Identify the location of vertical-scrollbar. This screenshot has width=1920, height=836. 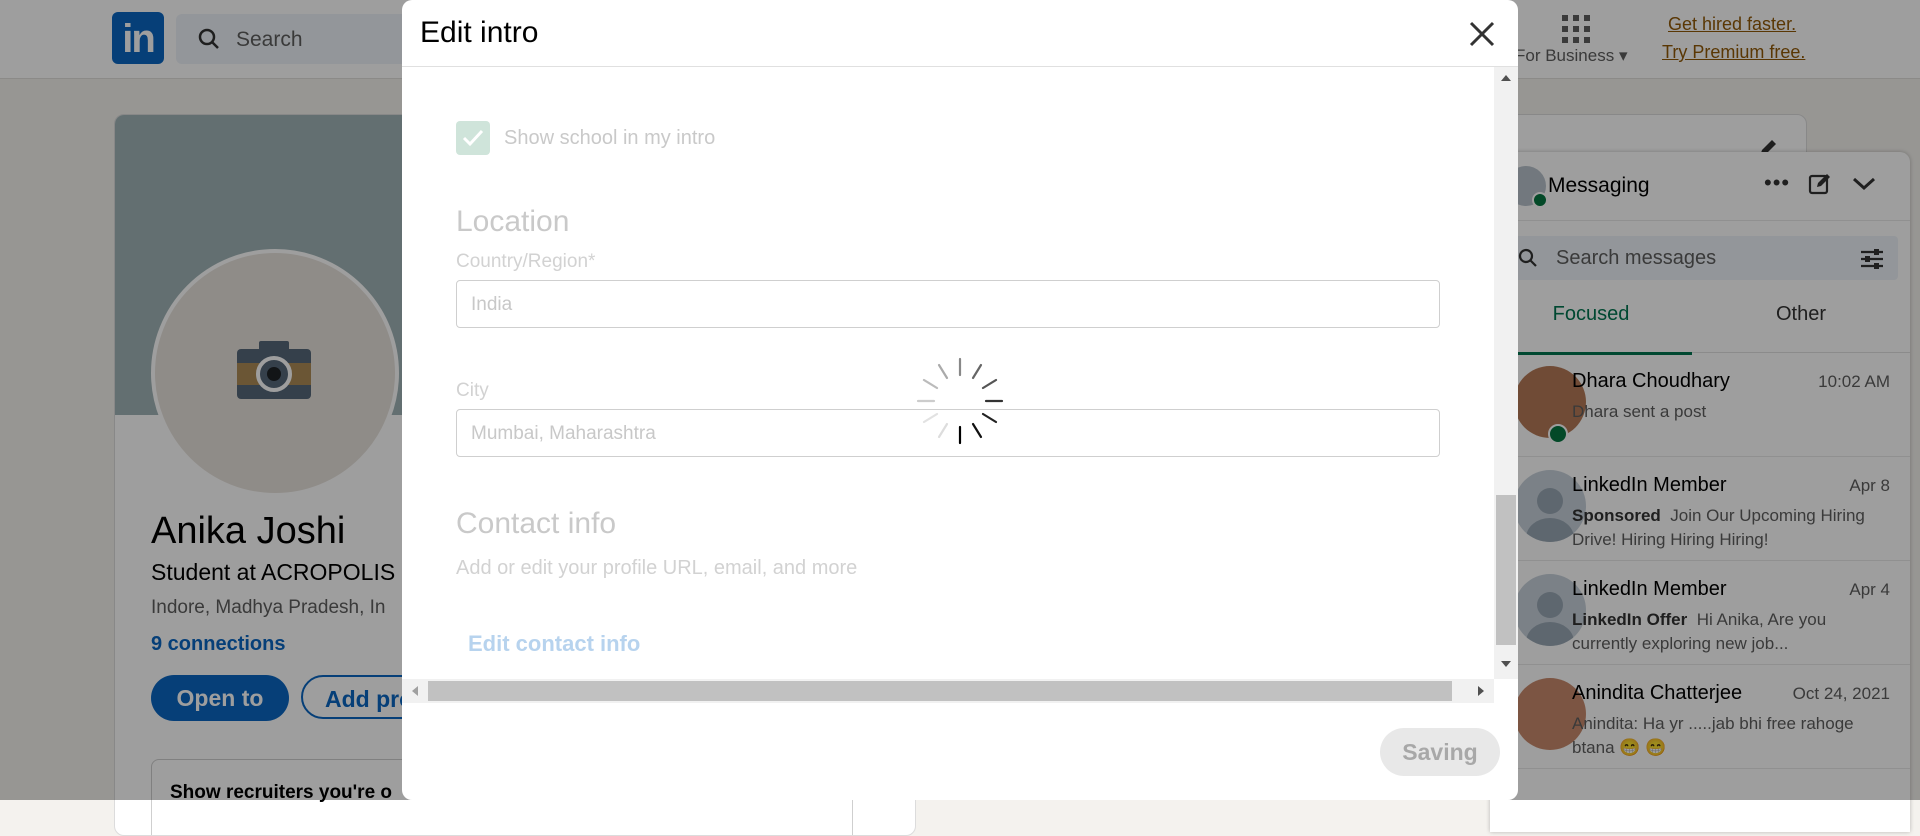
(1506, 373).